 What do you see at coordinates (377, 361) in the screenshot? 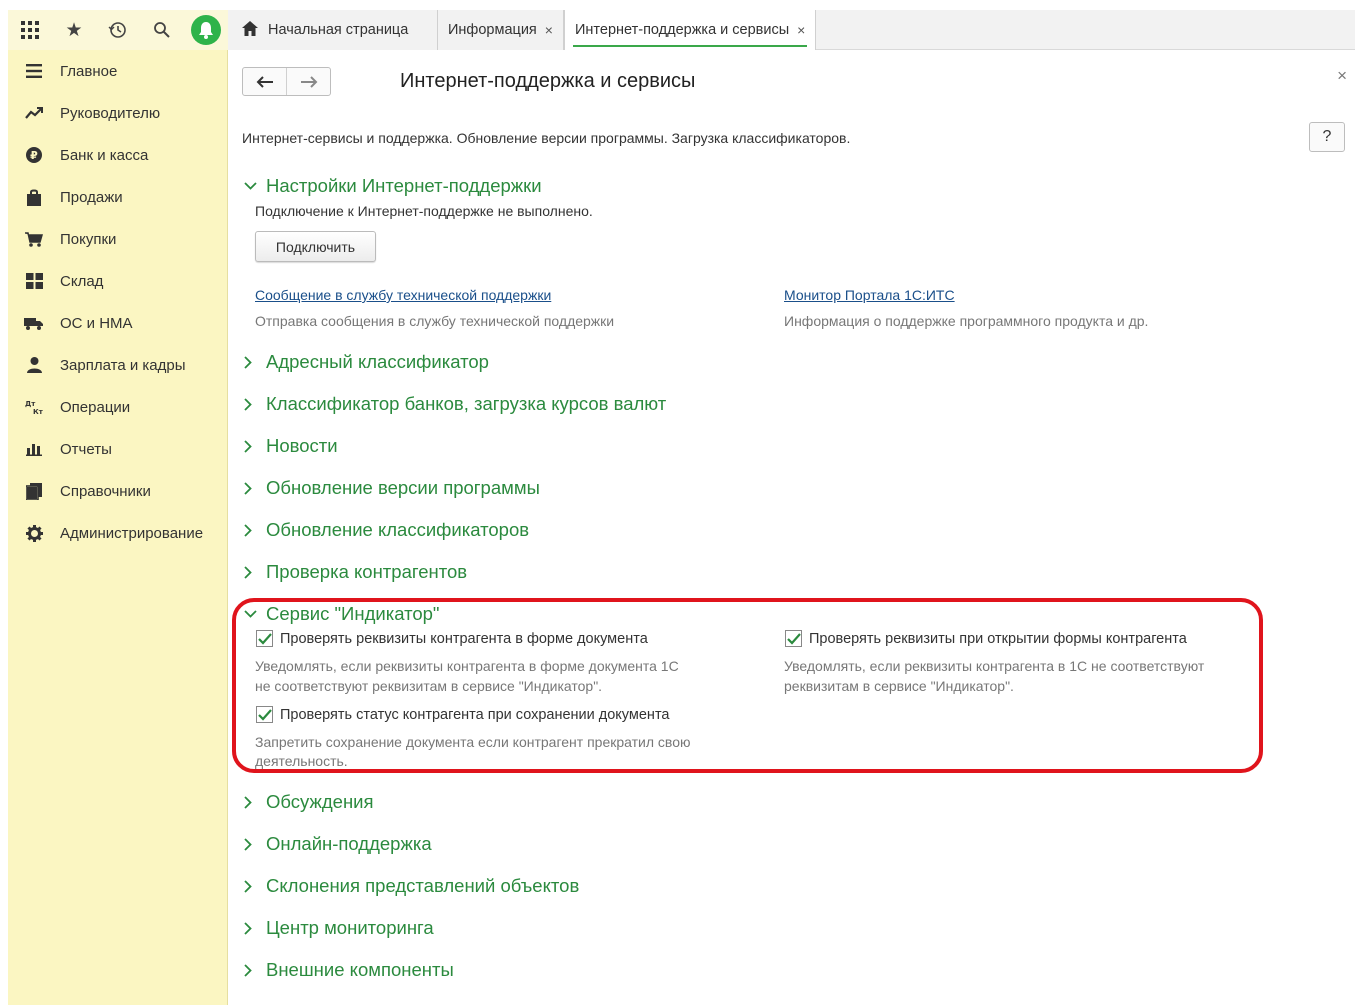
I see `group-header-label: Адресный классификатор` at bounding box center [377, 361].